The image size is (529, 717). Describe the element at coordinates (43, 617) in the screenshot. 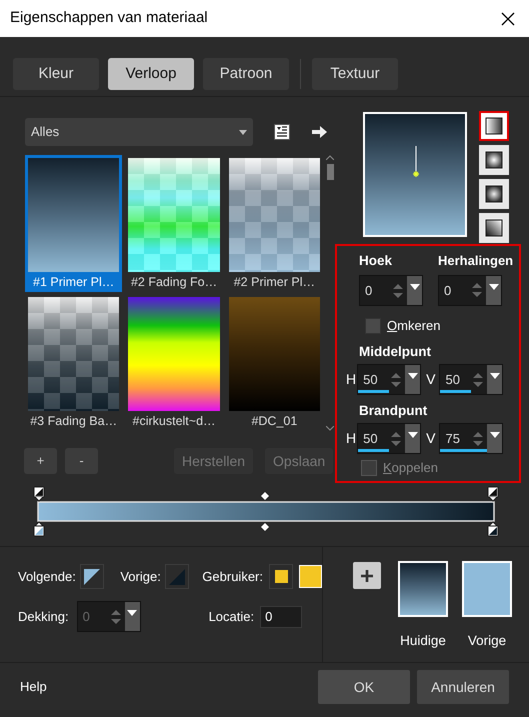

I see `field-label: Dekking:` at that location.